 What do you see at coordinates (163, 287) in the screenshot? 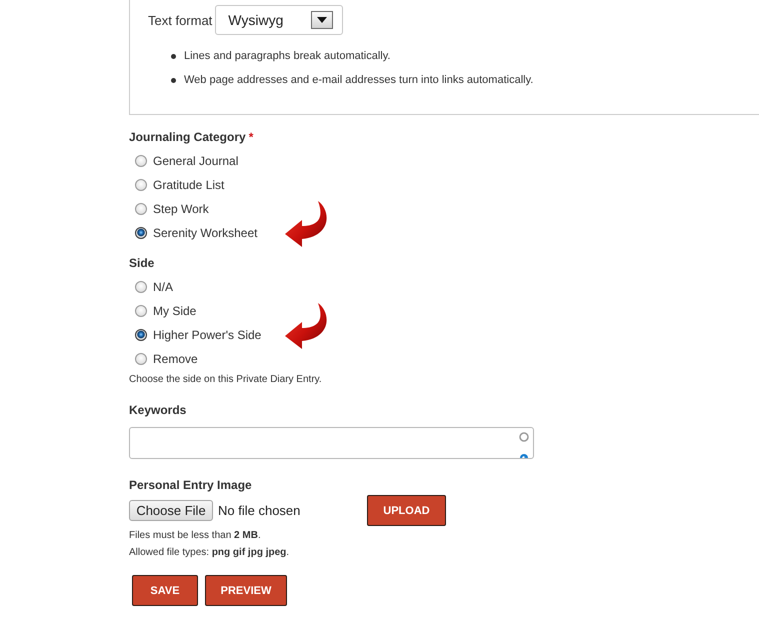
I see `option-label: N/A` at bounding box center [163, 287].